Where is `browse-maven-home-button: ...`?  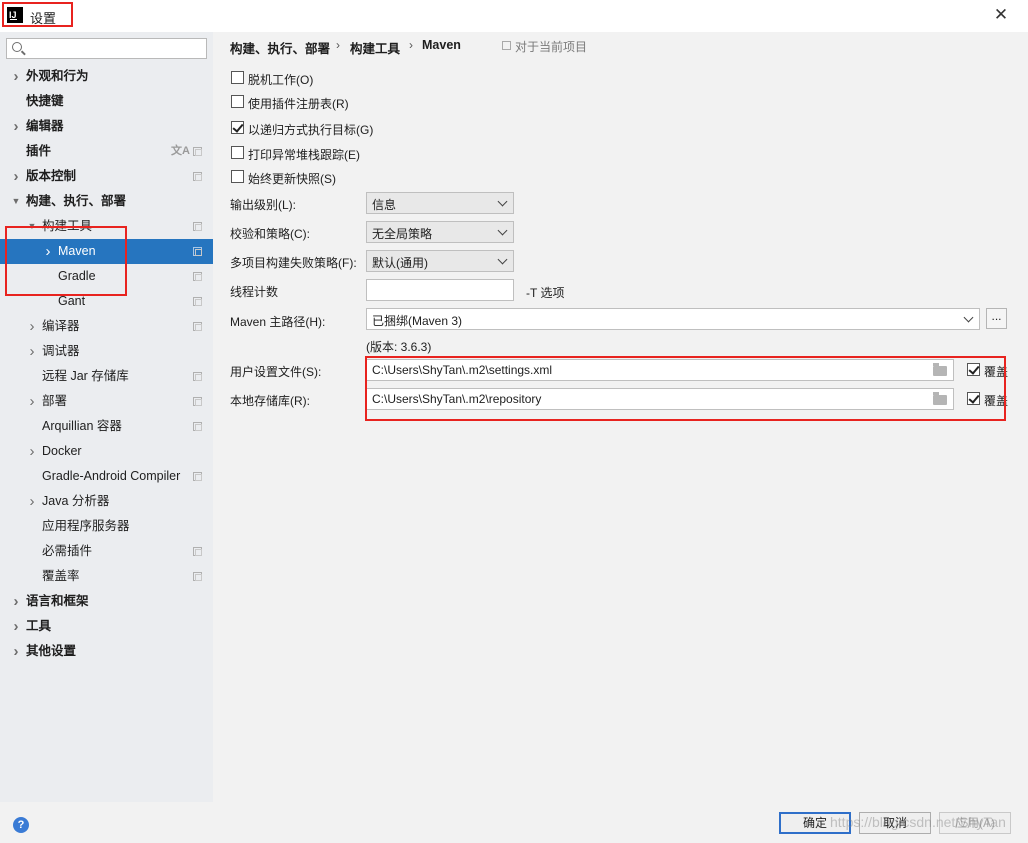
browse-maven-home-button: ... is located at coordinates (996, 318).